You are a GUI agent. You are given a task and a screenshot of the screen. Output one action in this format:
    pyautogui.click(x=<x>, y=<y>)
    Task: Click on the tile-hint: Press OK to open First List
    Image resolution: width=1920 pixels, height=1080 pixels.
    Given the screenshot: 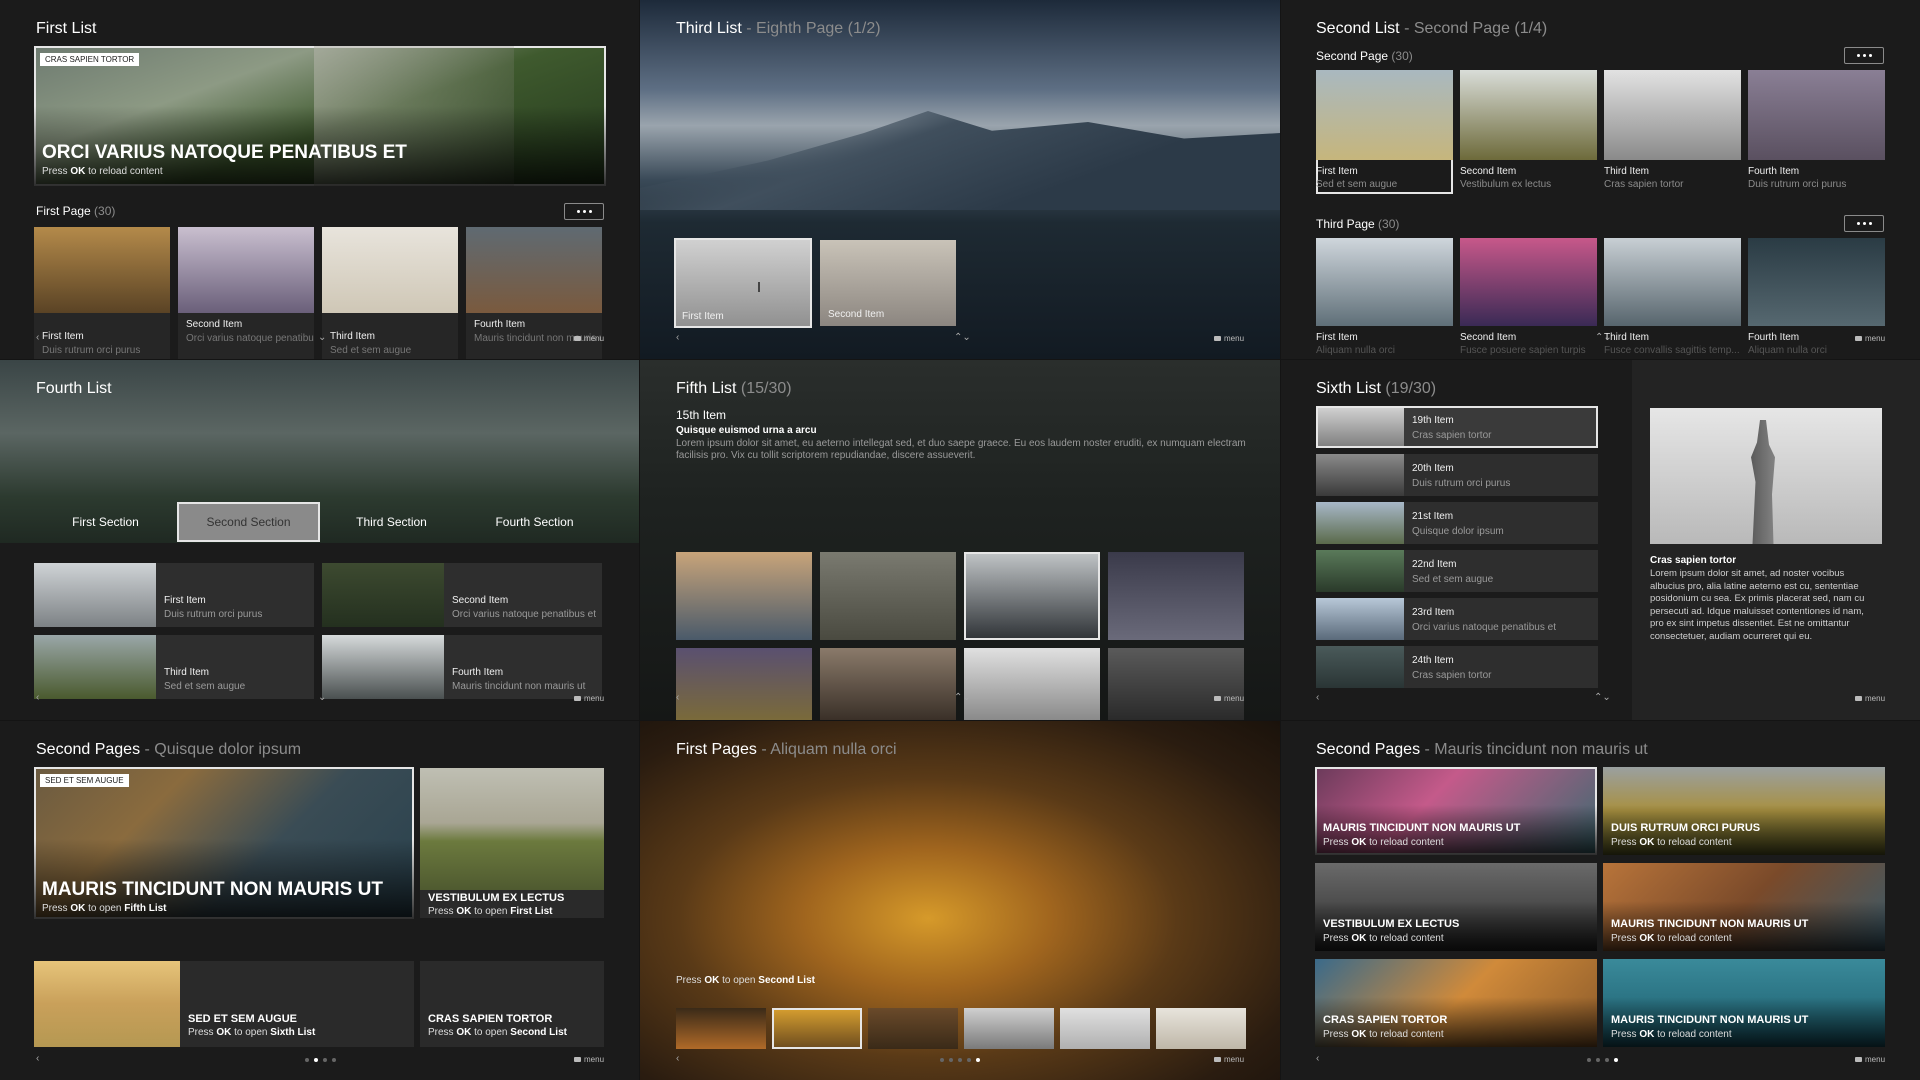 What is the action you would take?
    pyautogui.click(x=490, y=911)
    